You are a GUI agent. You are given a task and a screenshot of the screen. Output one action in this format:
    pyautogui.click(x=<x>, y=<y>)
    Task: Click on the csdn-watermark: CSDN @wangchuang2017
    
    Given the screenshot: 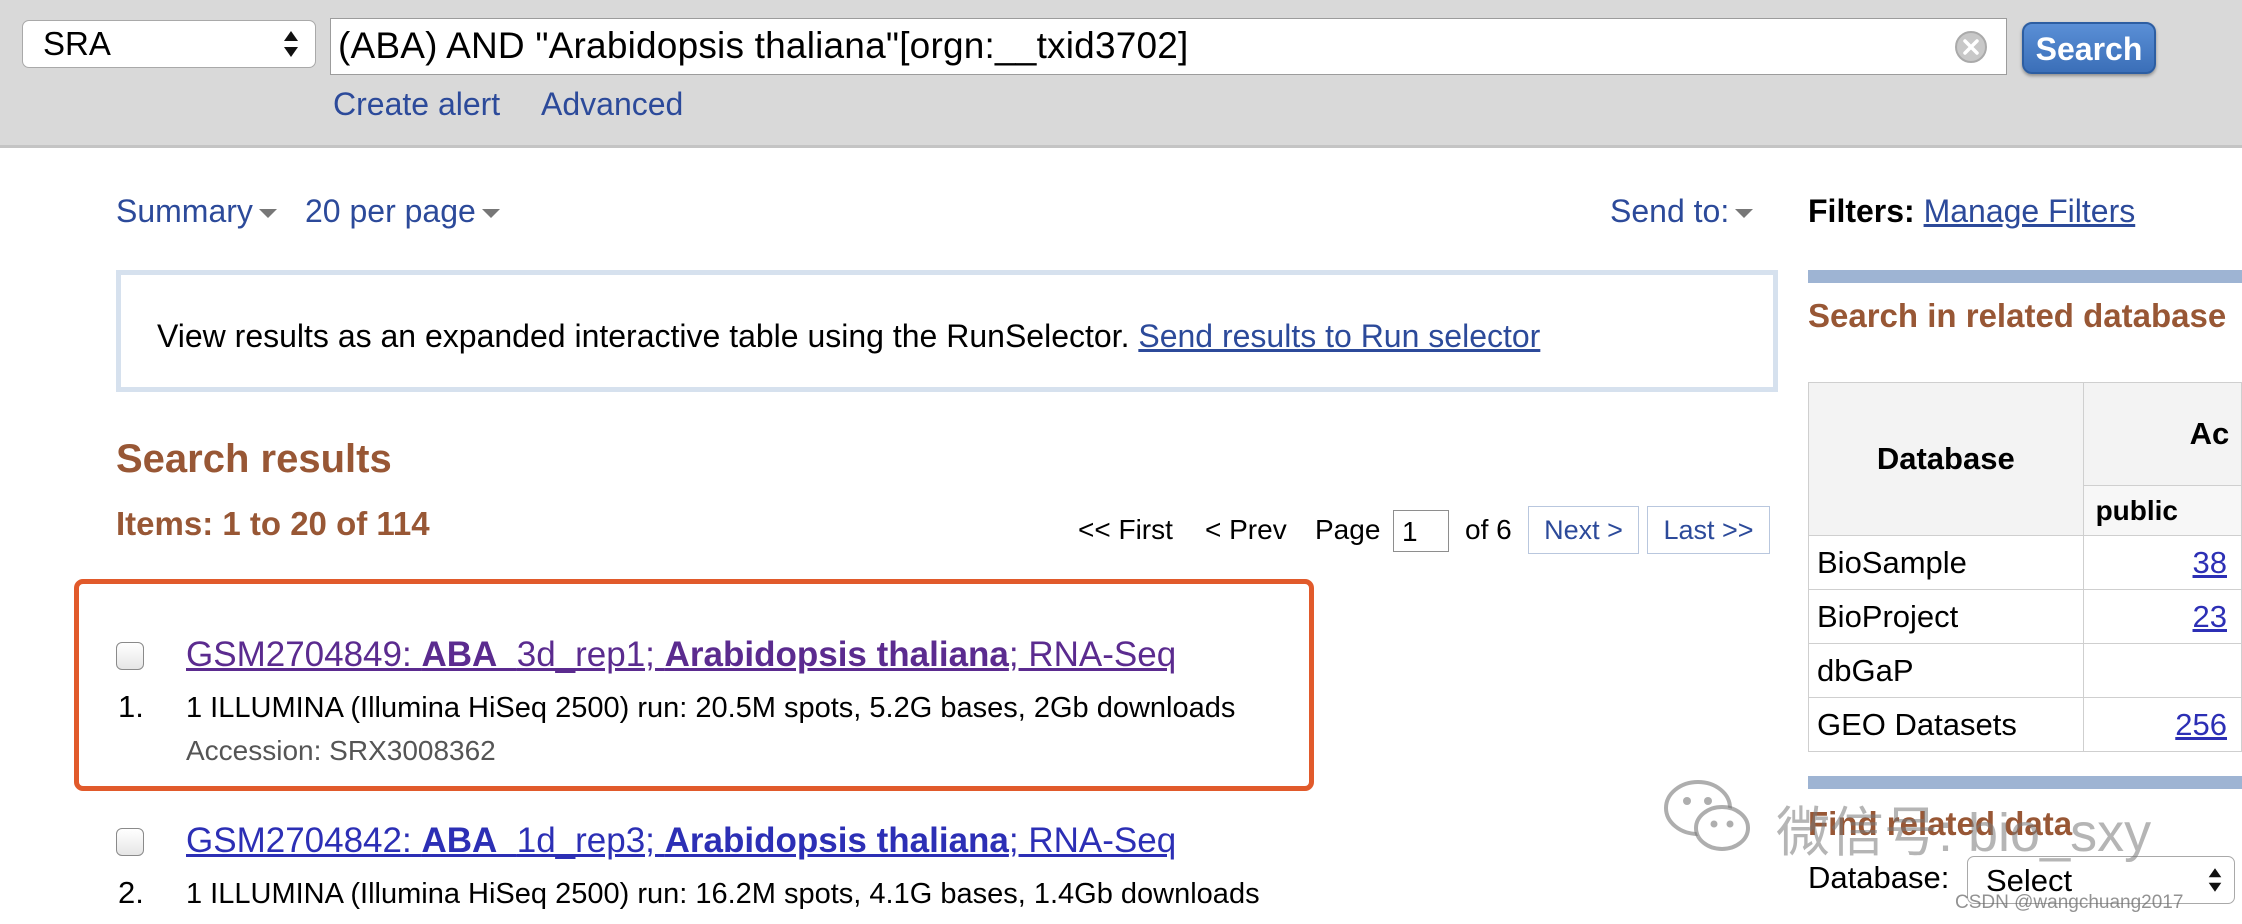 What is the action you would take?
    pyautogui.click(x=2069, y=902)
    